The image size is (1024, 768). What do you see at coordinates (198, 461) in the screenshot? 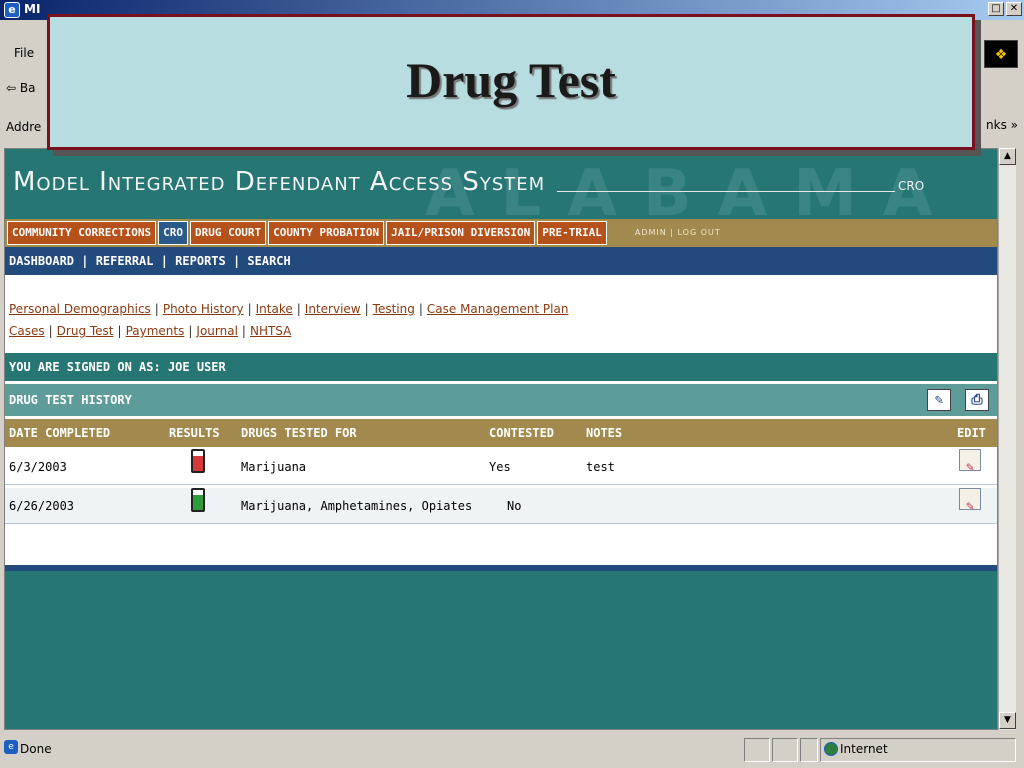
I see `positive-result-icon` at bounding box center [198, 461].